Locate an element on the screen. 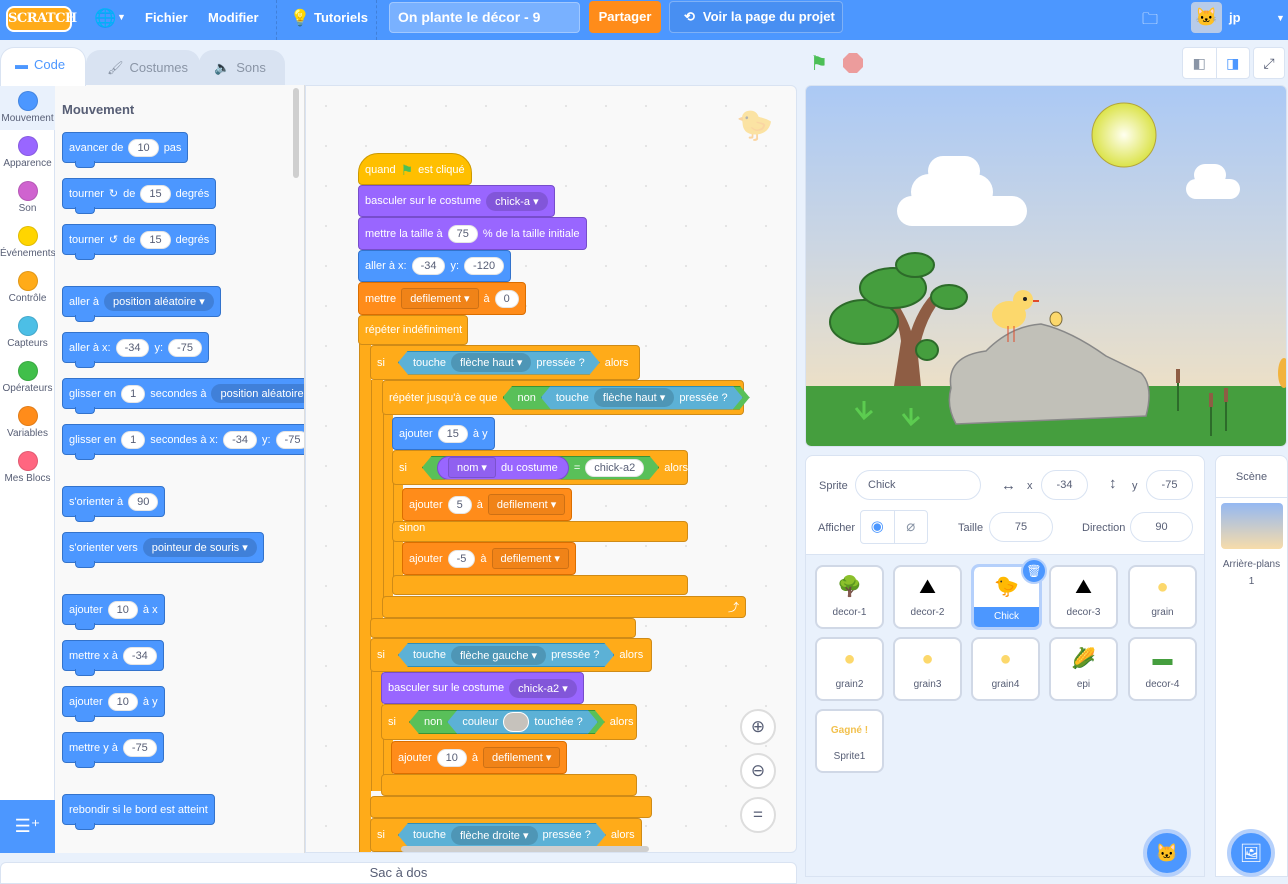 This screenshot has width=1288, height=884. show-sprite-button: ◉ is located at coordinates (877, 527).